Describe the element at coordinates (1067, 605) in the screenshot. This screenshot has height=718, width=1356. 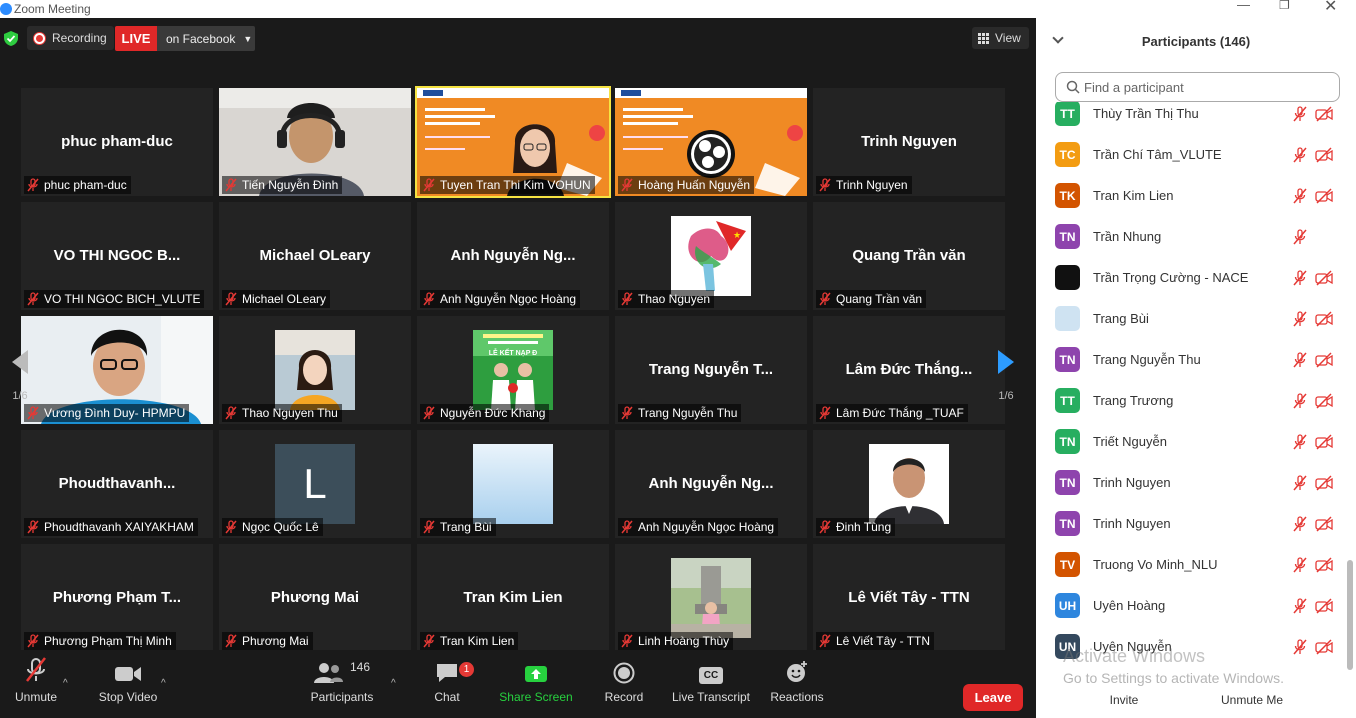
I see `participant-avatar: UH` at that location.